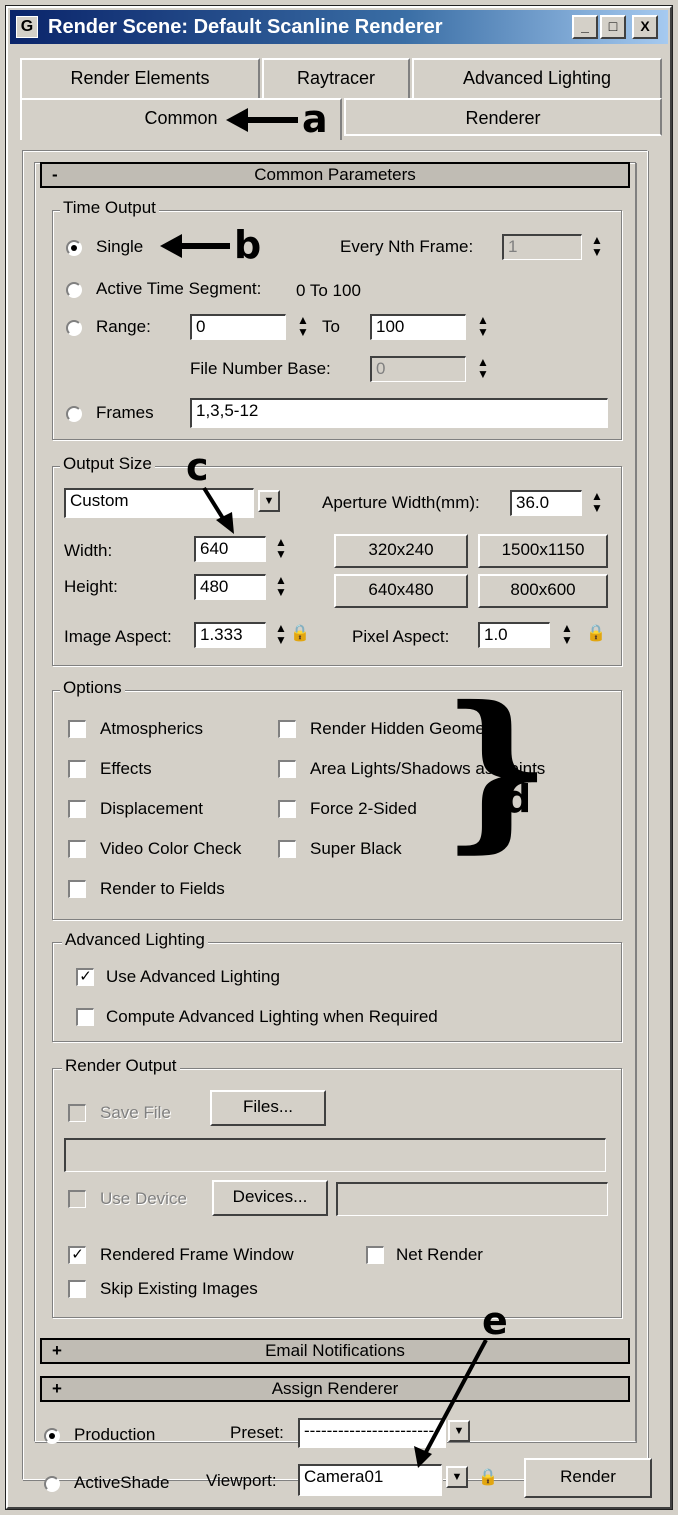 Image resolution: width=678 pixels, height=1515 pixels. Describe the element at coordinates (497, 769) in the screenshot. I see `annotation-brace: }` at that location.